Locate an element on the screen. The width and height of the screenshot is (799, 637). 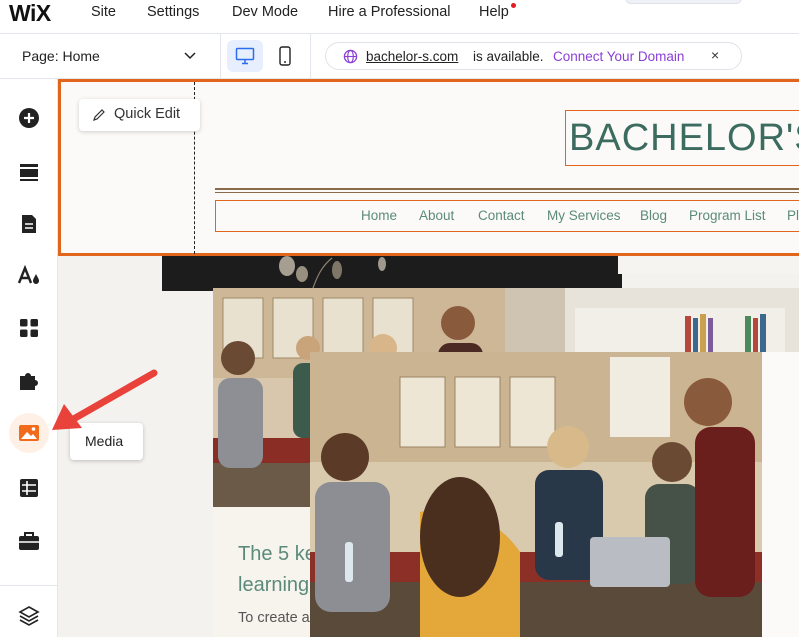
add-elements-button is located at coordinates (29, 118).